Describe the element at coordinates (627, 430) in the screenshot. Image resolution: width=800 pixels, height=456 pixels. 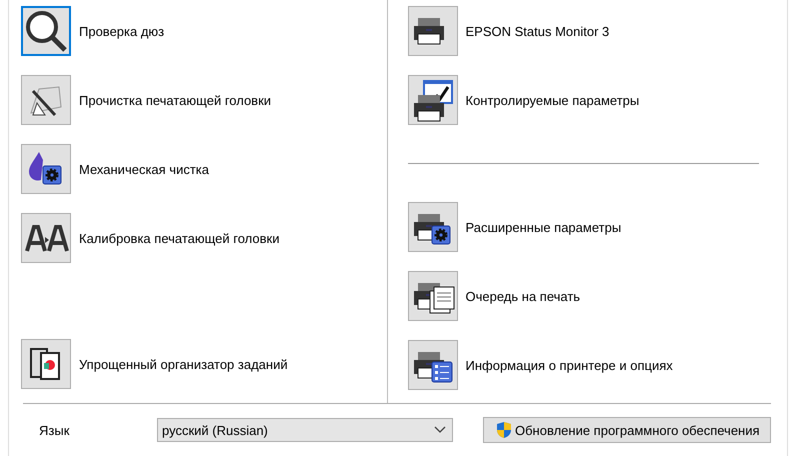
I see `update-button: Обновление программного обеспечения` at that location.